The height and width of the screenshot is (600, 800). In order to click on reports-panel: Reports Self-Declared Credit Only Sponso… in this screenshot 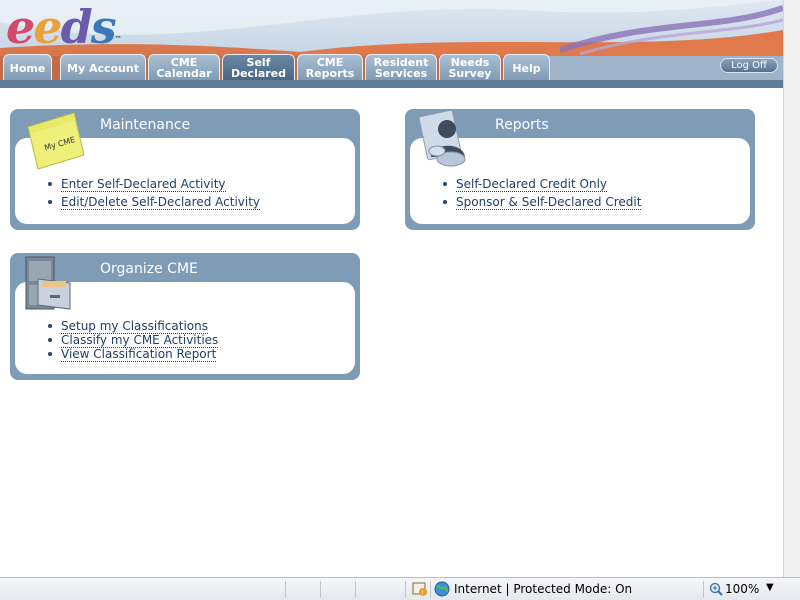, I will do `click(580, 169)`.